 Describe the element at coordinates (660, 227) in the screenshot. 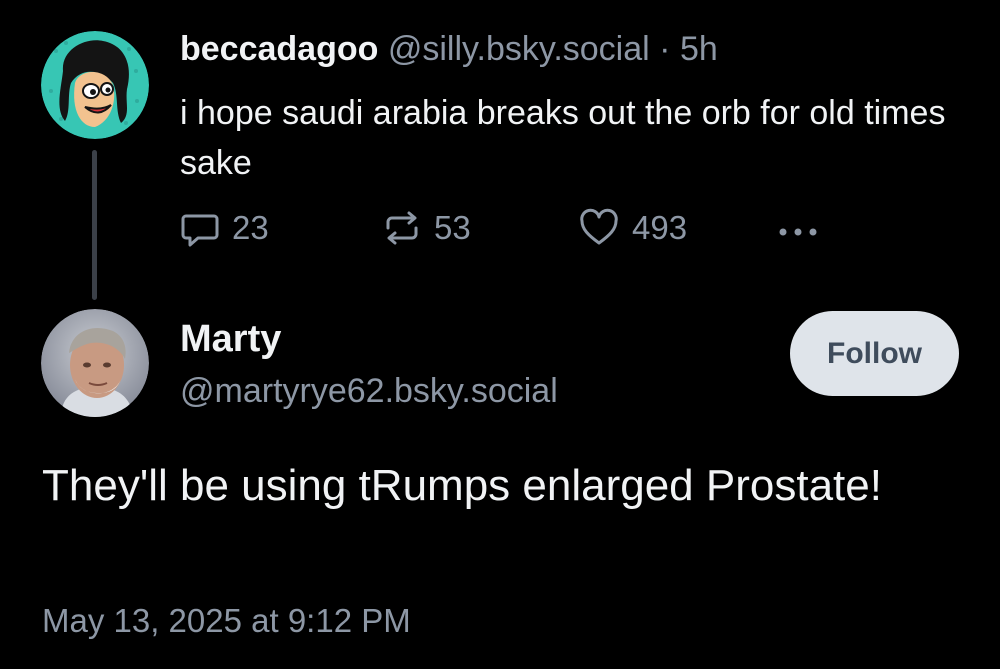

I see `like-count: 493` at that location.